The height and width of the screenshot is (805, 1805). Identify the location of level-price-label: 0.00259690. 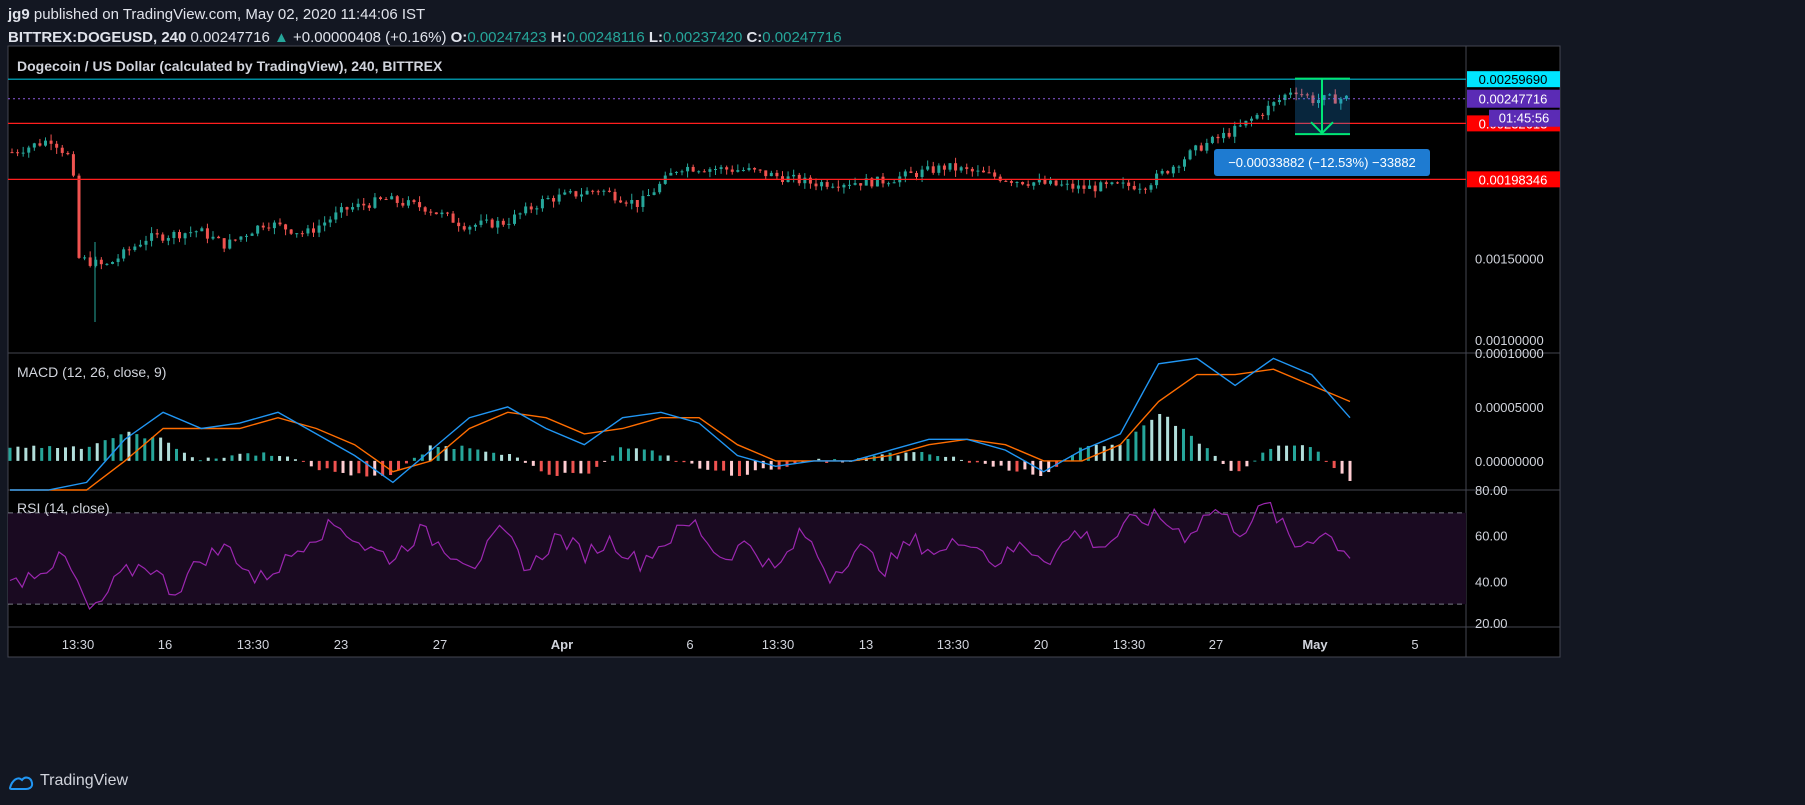
(1513, 79).